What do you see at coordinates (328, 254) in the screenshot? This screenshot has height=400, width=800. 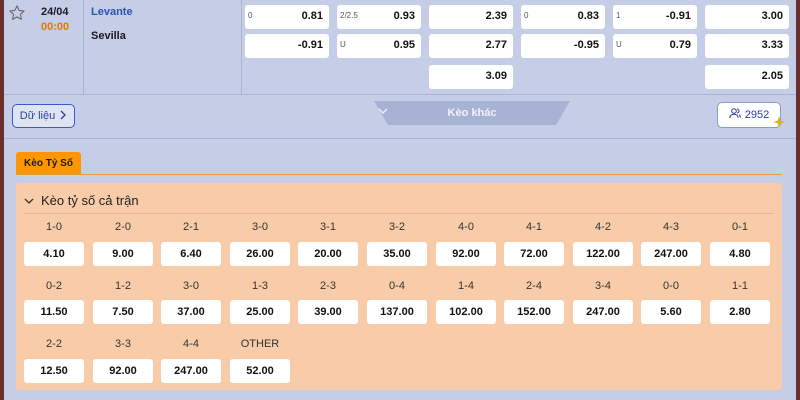 I see `score-odds-button: 20.00` at bounding box center [328, 254].